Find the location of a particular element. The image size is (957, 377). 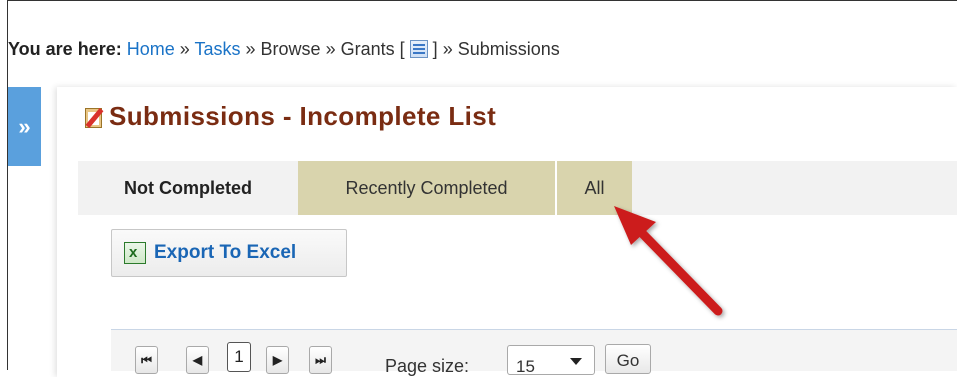

sidebar-expand-button: » is located at coordinates (24, 126).